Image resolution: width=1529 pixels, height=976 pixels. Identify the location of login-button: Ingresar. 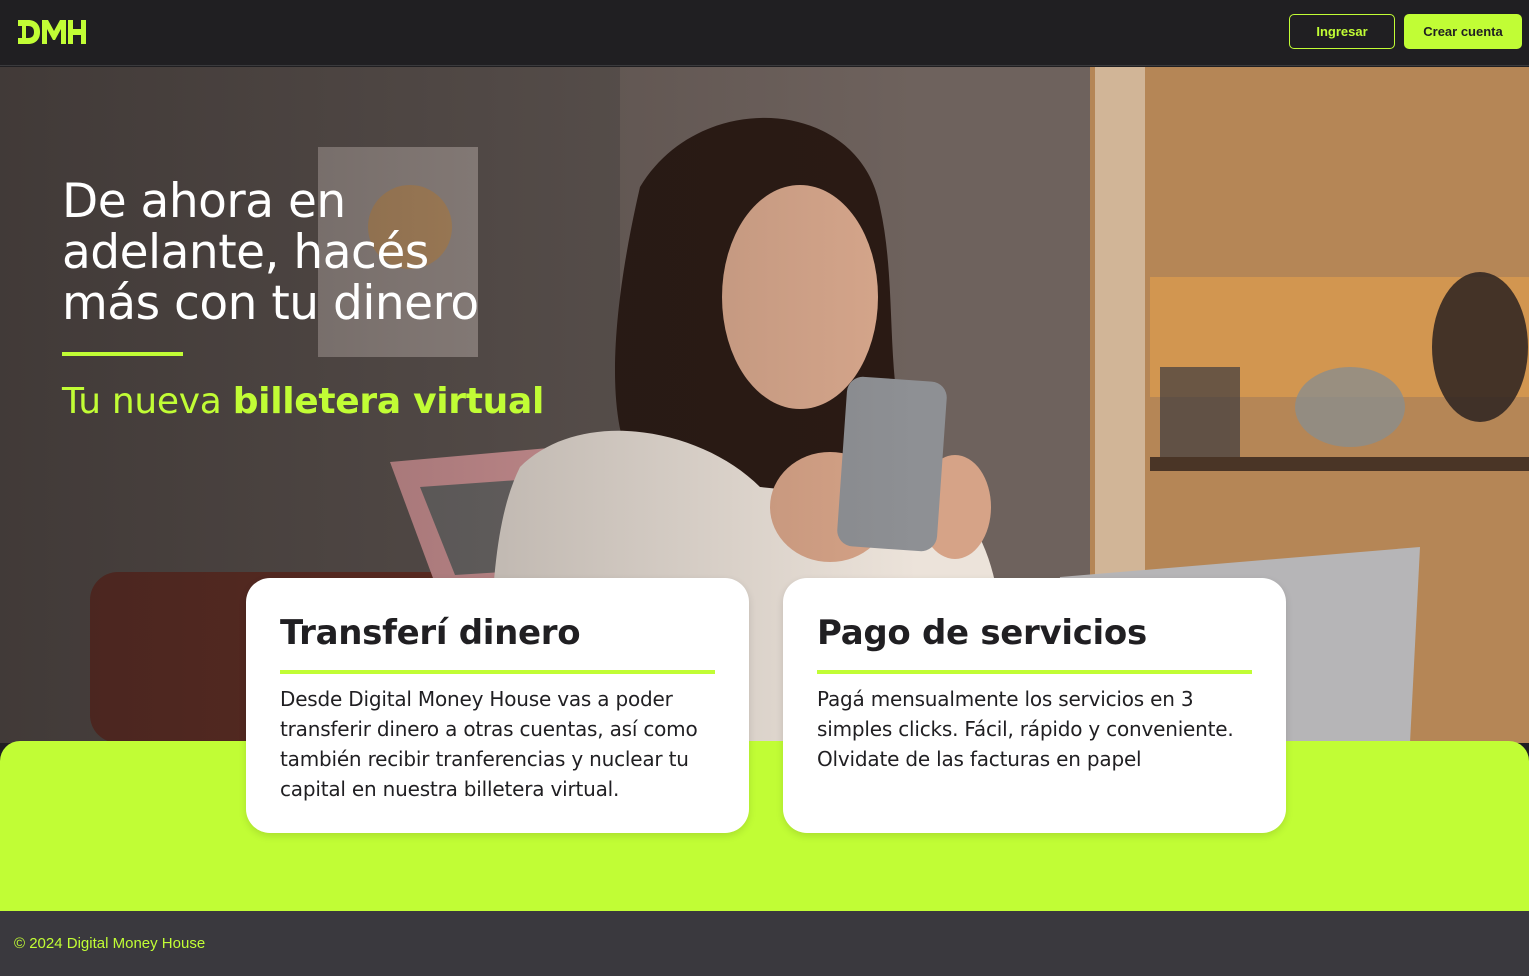
(1342, 31).